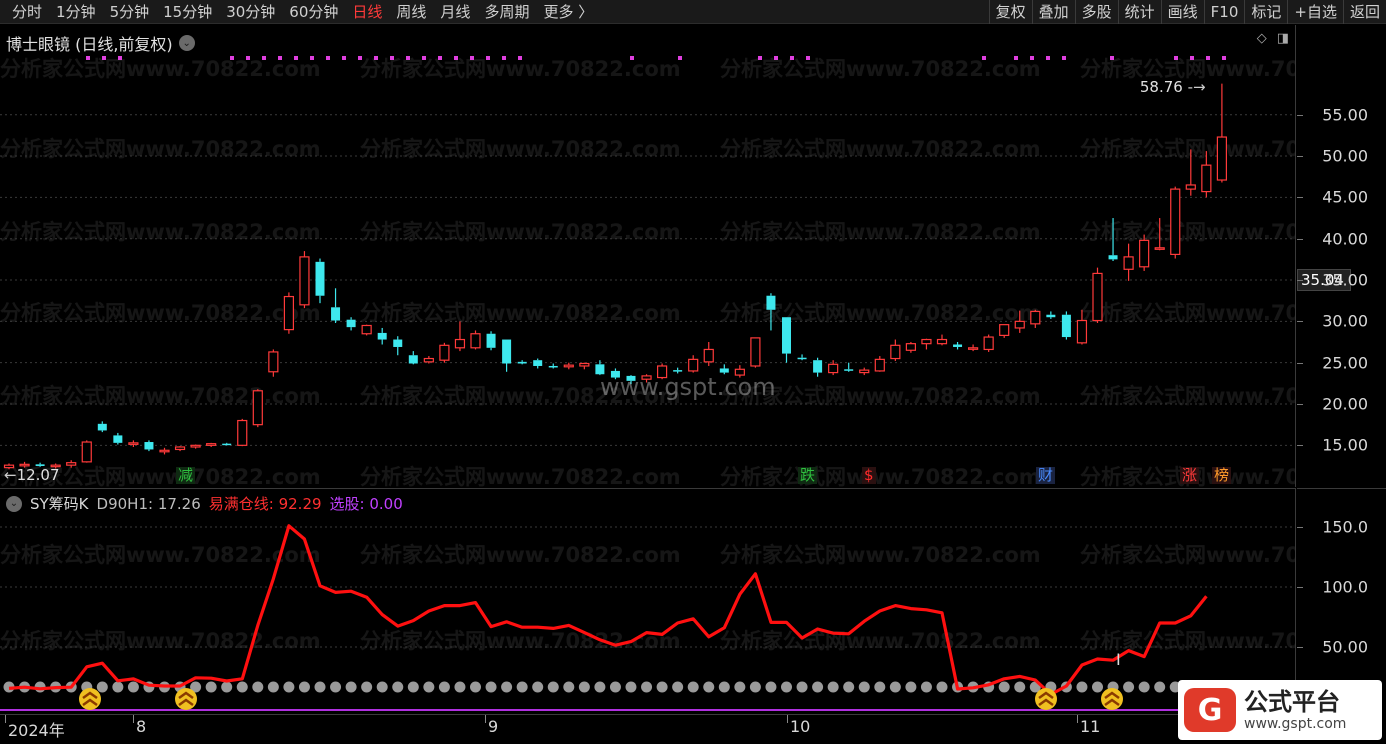 The width and height of the screenshot is (1386, 744). I want to click on badge-title: 公式平台, so click(1292, 702).